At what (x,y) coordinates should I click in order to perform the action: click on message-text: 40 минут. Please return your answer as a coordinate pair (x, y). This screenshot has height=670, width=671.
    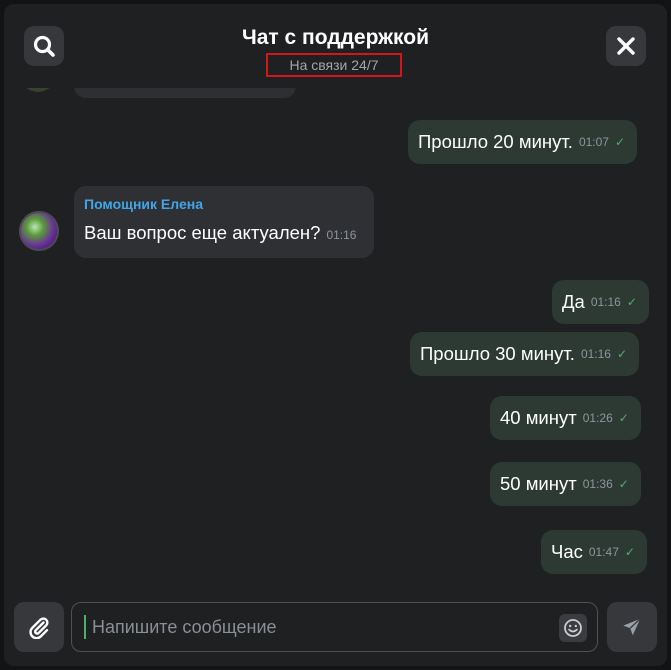
    Looking at the image, I should click on (538, 417).